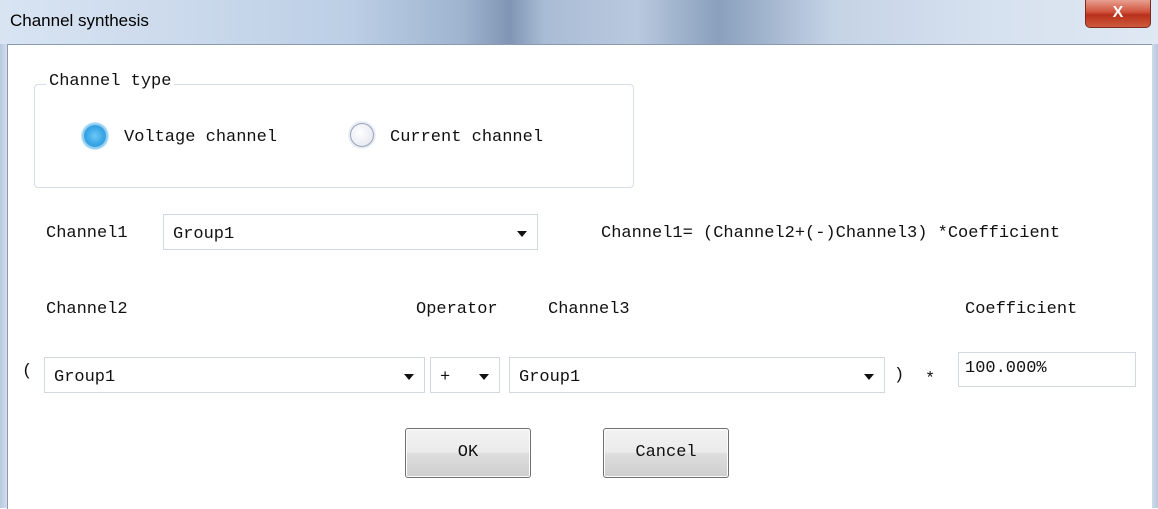 Image resolution: width=1158 pixels, height=509 pixels. I want to click on channel3-header: Channel3, so click(589, 309).